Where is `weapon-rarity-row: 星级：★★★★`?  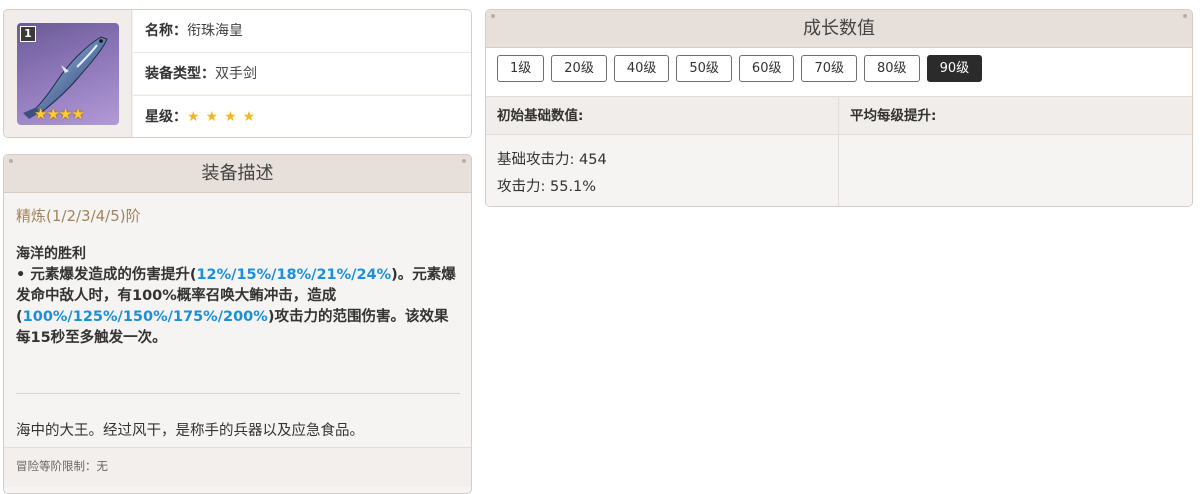
weapon-rarity-row: 星级：★★★★ is located at coordinates (302, 116).